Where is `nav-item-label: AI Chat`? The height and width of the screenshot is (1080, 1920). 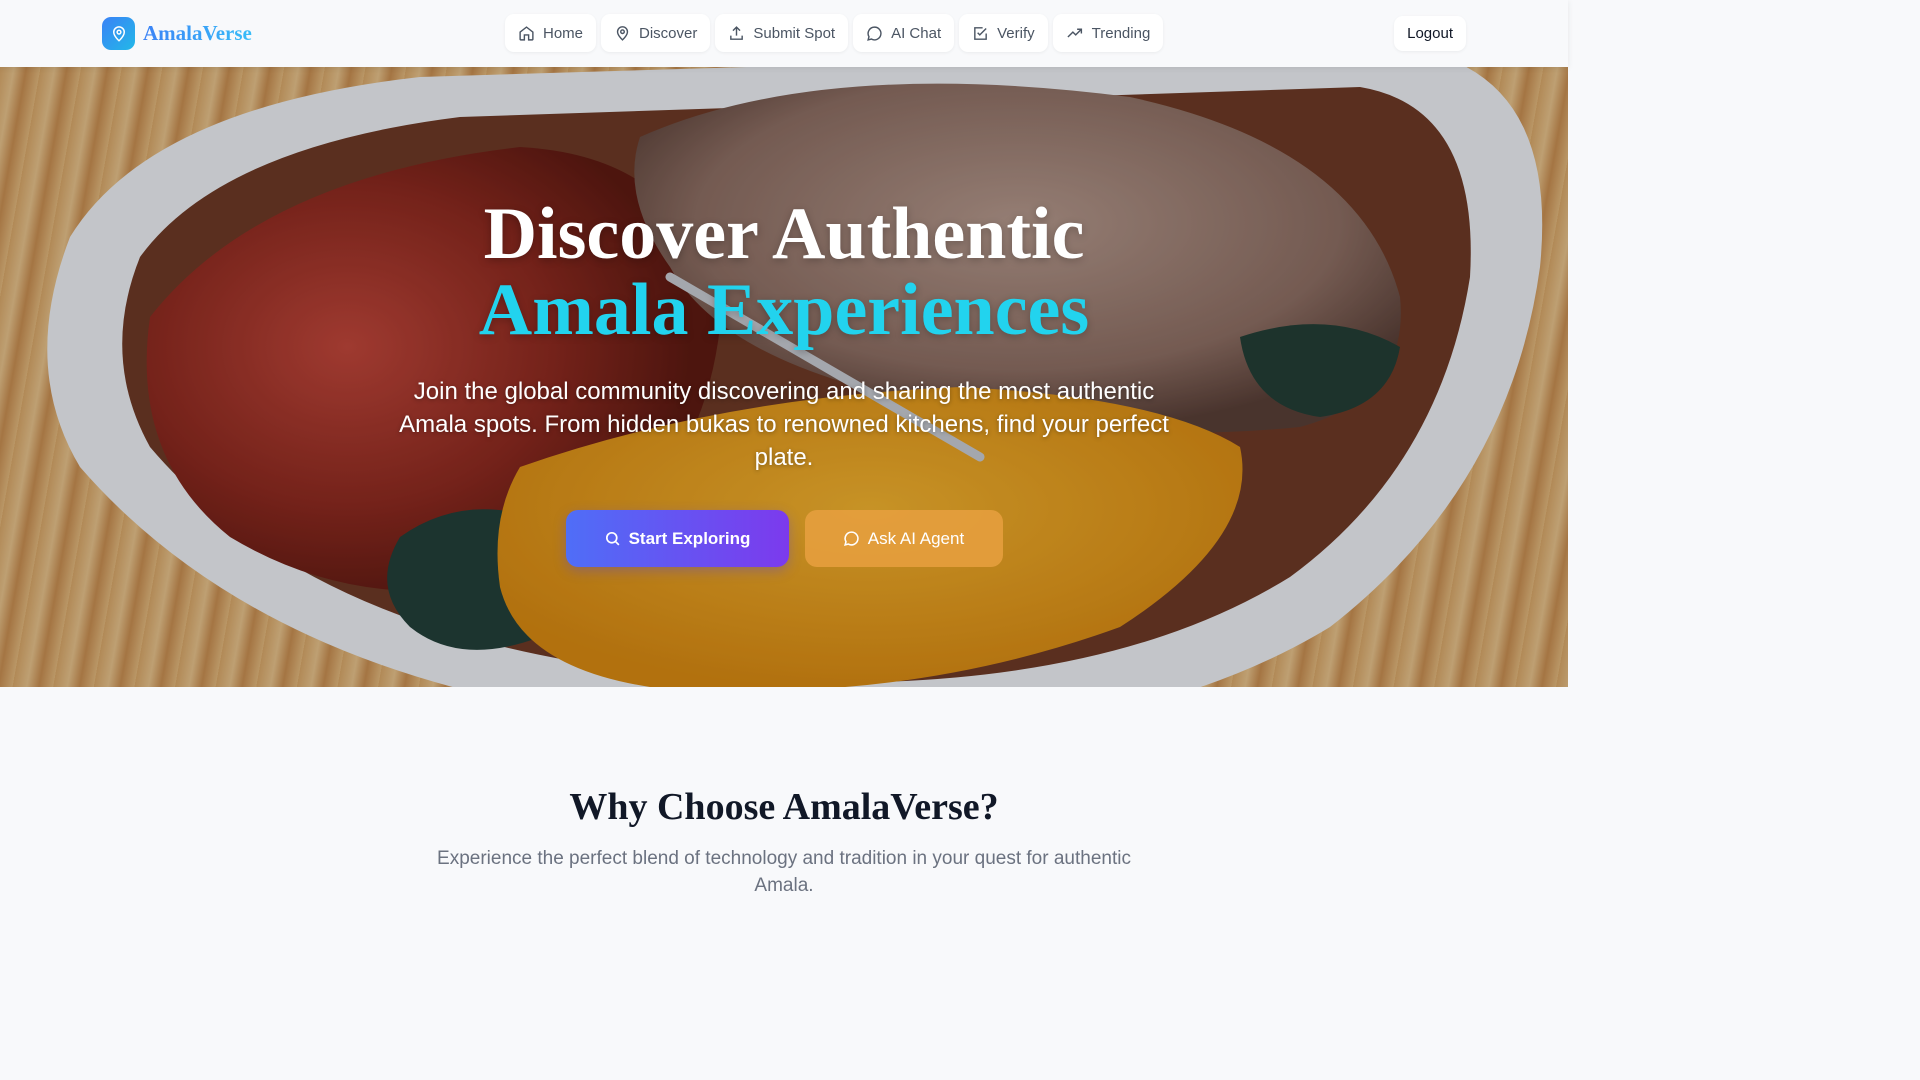 nav-item-label: AI Chat is located at coordinates (916, 33).